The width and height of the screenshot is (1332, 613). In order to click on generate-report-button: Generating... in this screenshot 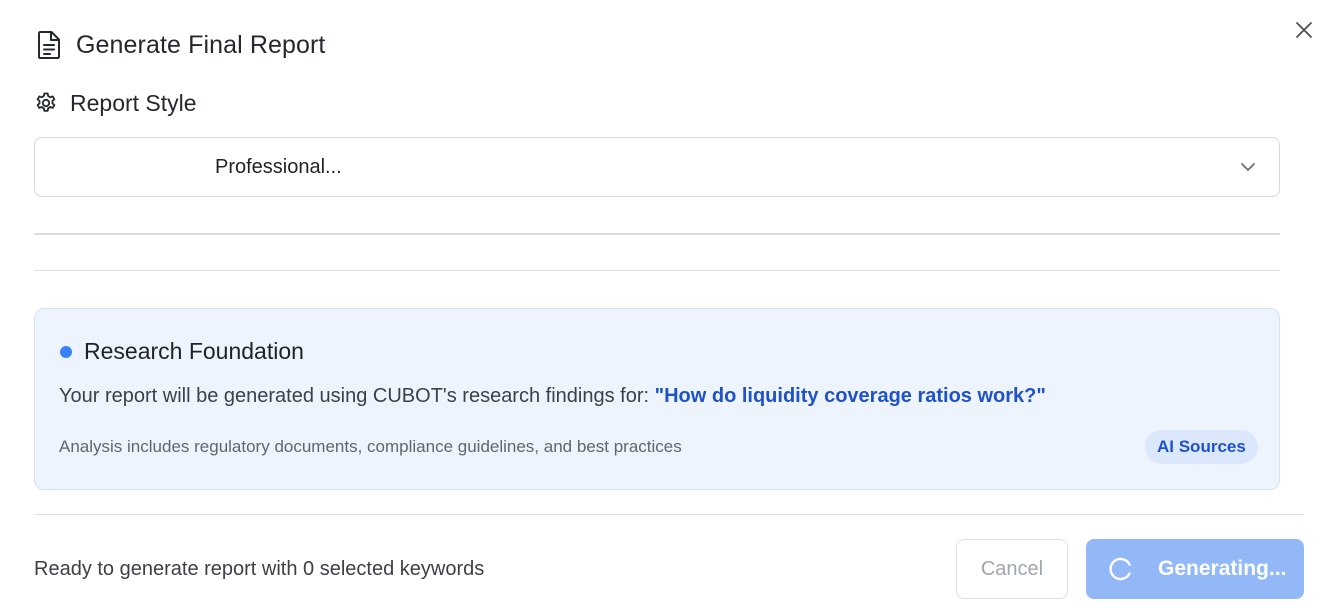, I will do `click(1195, 569)`.